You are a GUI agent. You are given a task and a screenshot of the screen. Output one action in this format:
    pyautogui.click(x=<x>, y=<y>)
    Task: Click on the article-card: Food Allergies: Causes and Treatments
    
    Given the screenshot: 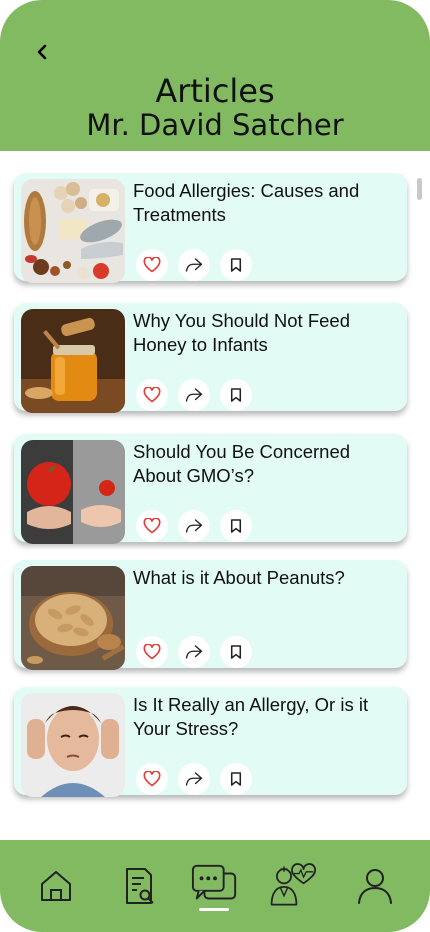 What is the action you would take?
    pyautogui.click(x=210, y=228)
    